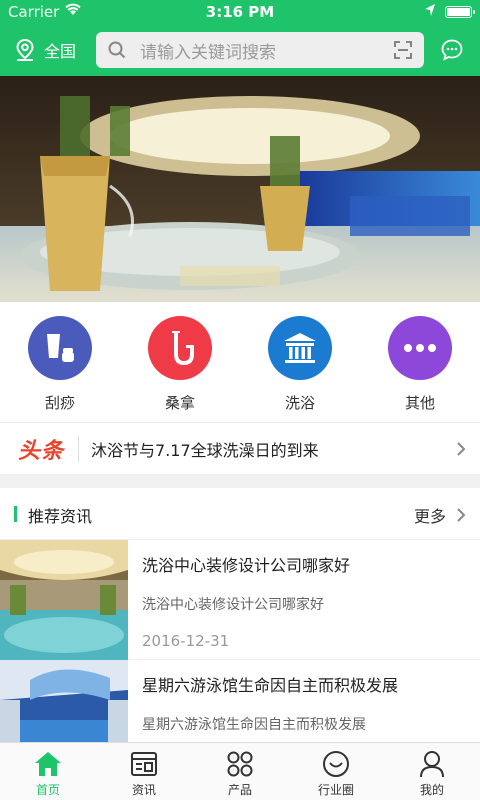 This screenshot has height=800, width=480. I want to click on news-date: 2016-12-31, so click(186, 641).